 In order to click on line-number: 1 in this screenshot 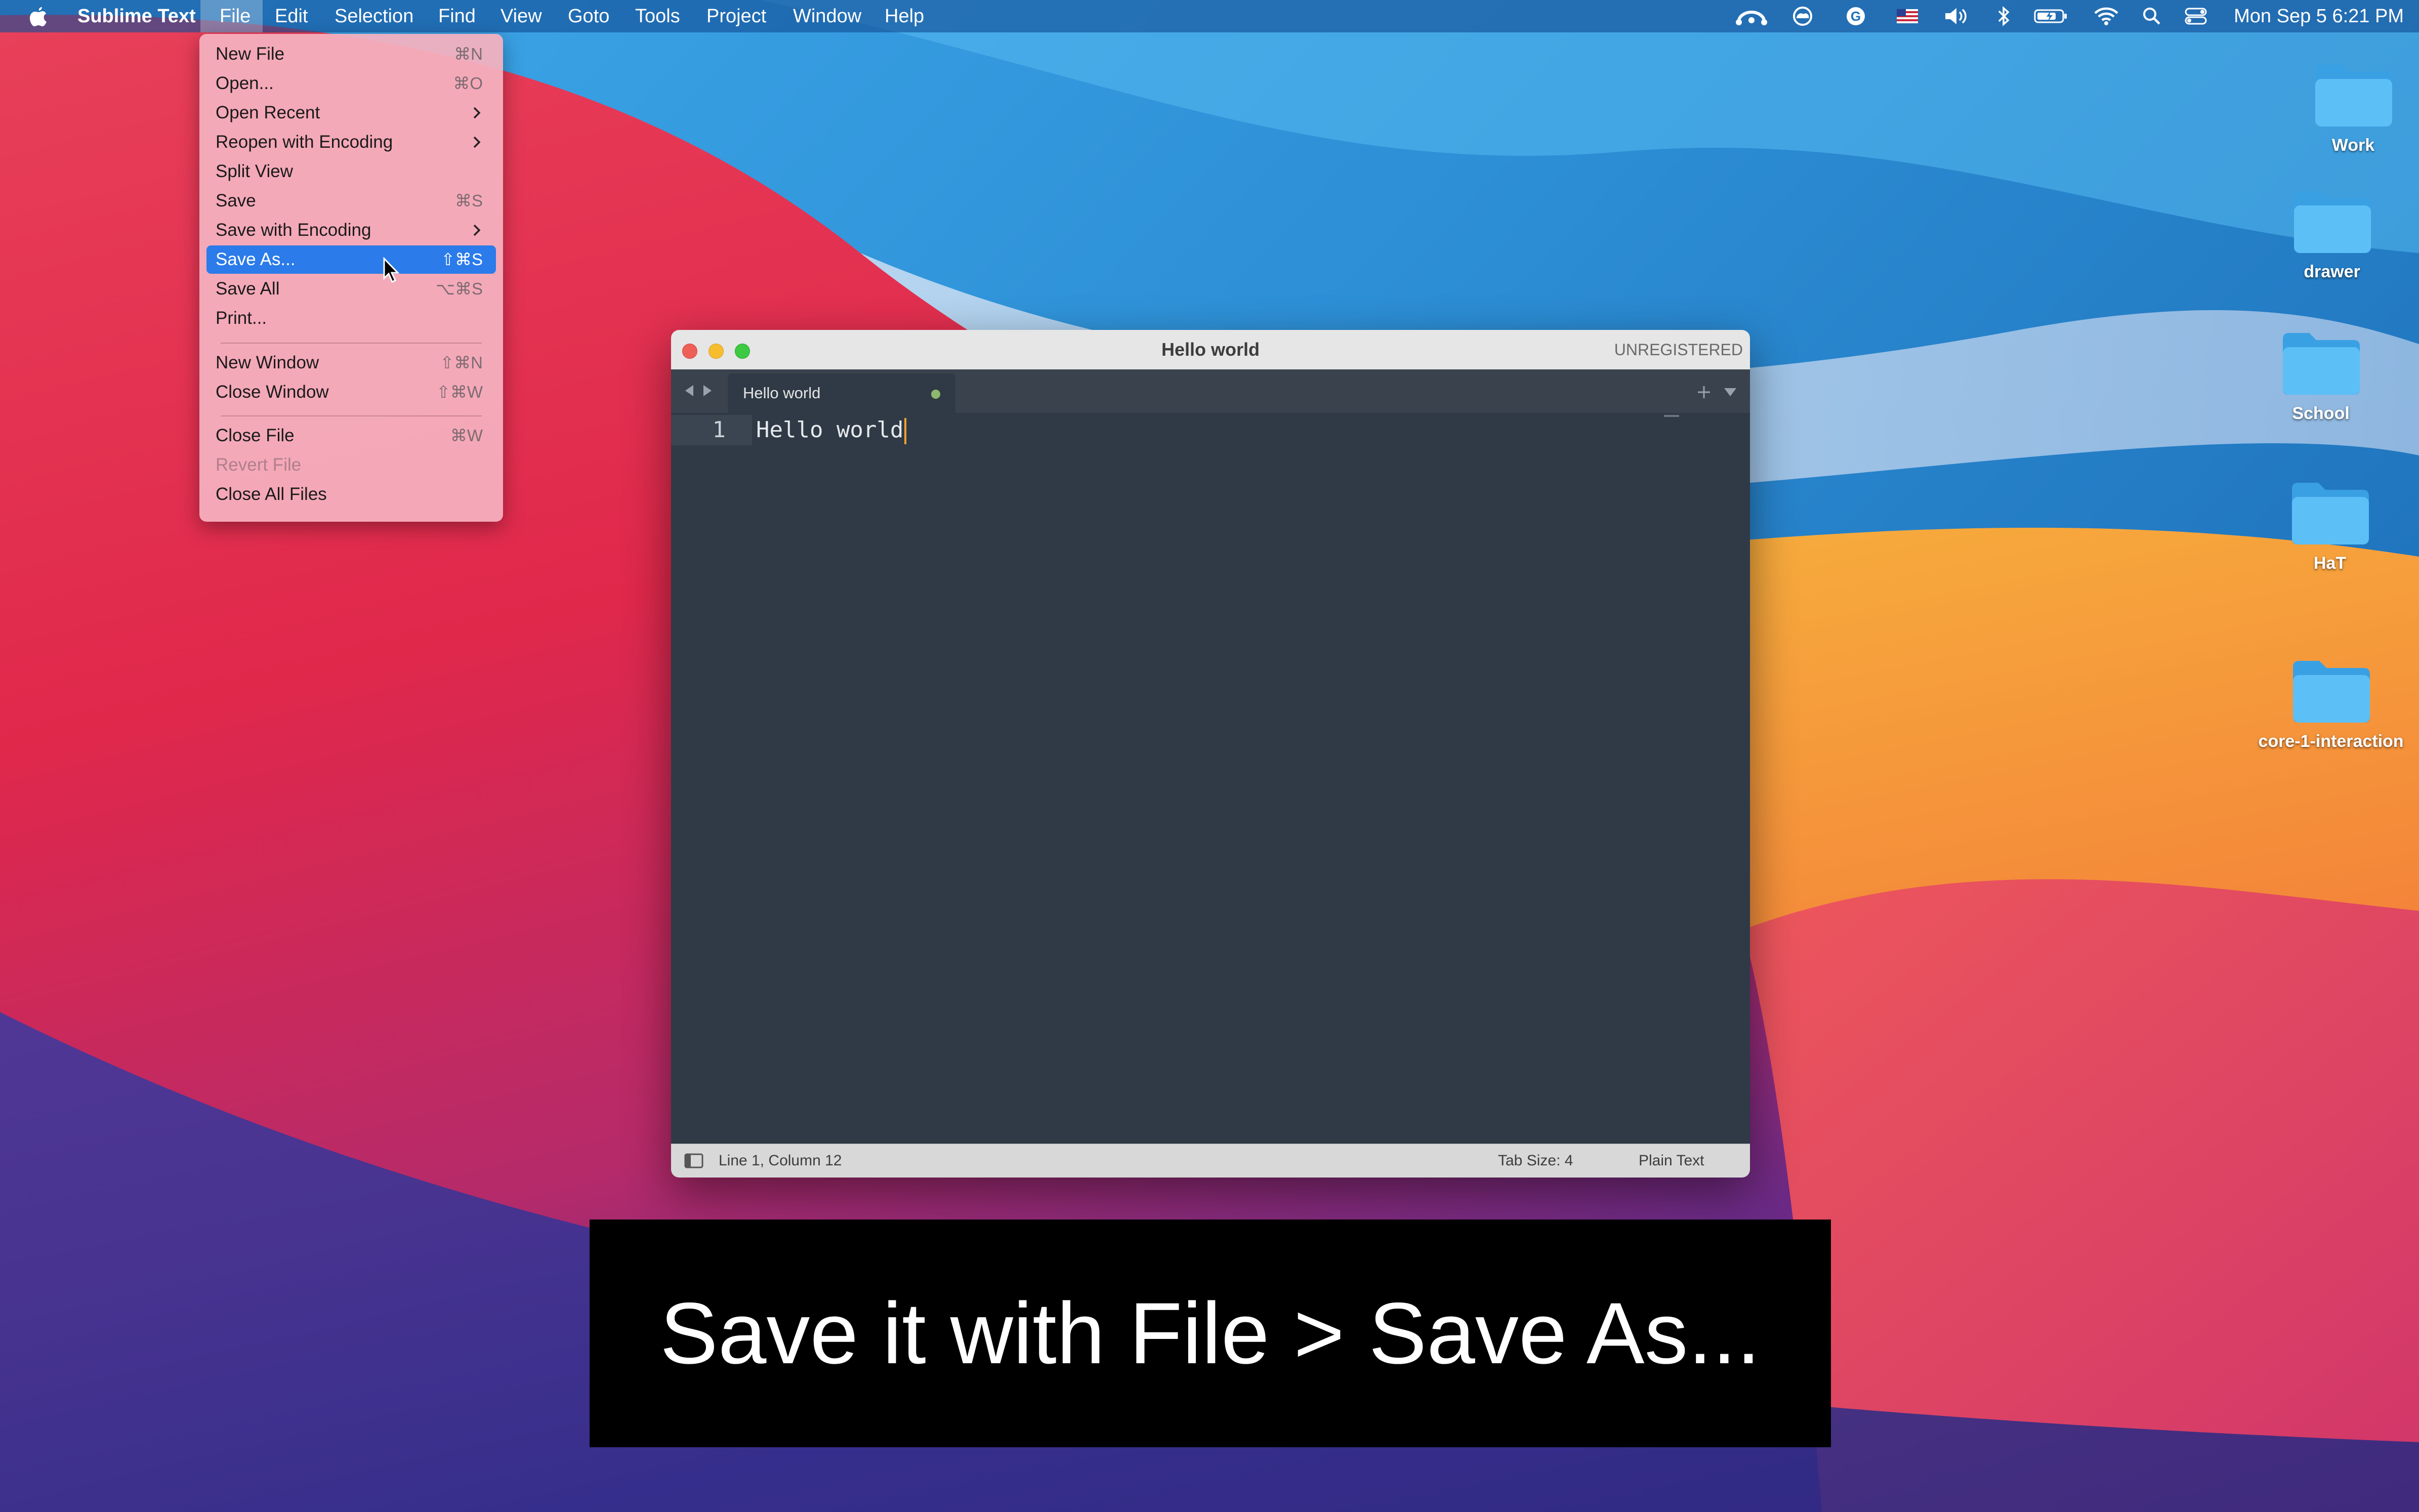, I will do `click(719, 430)`.